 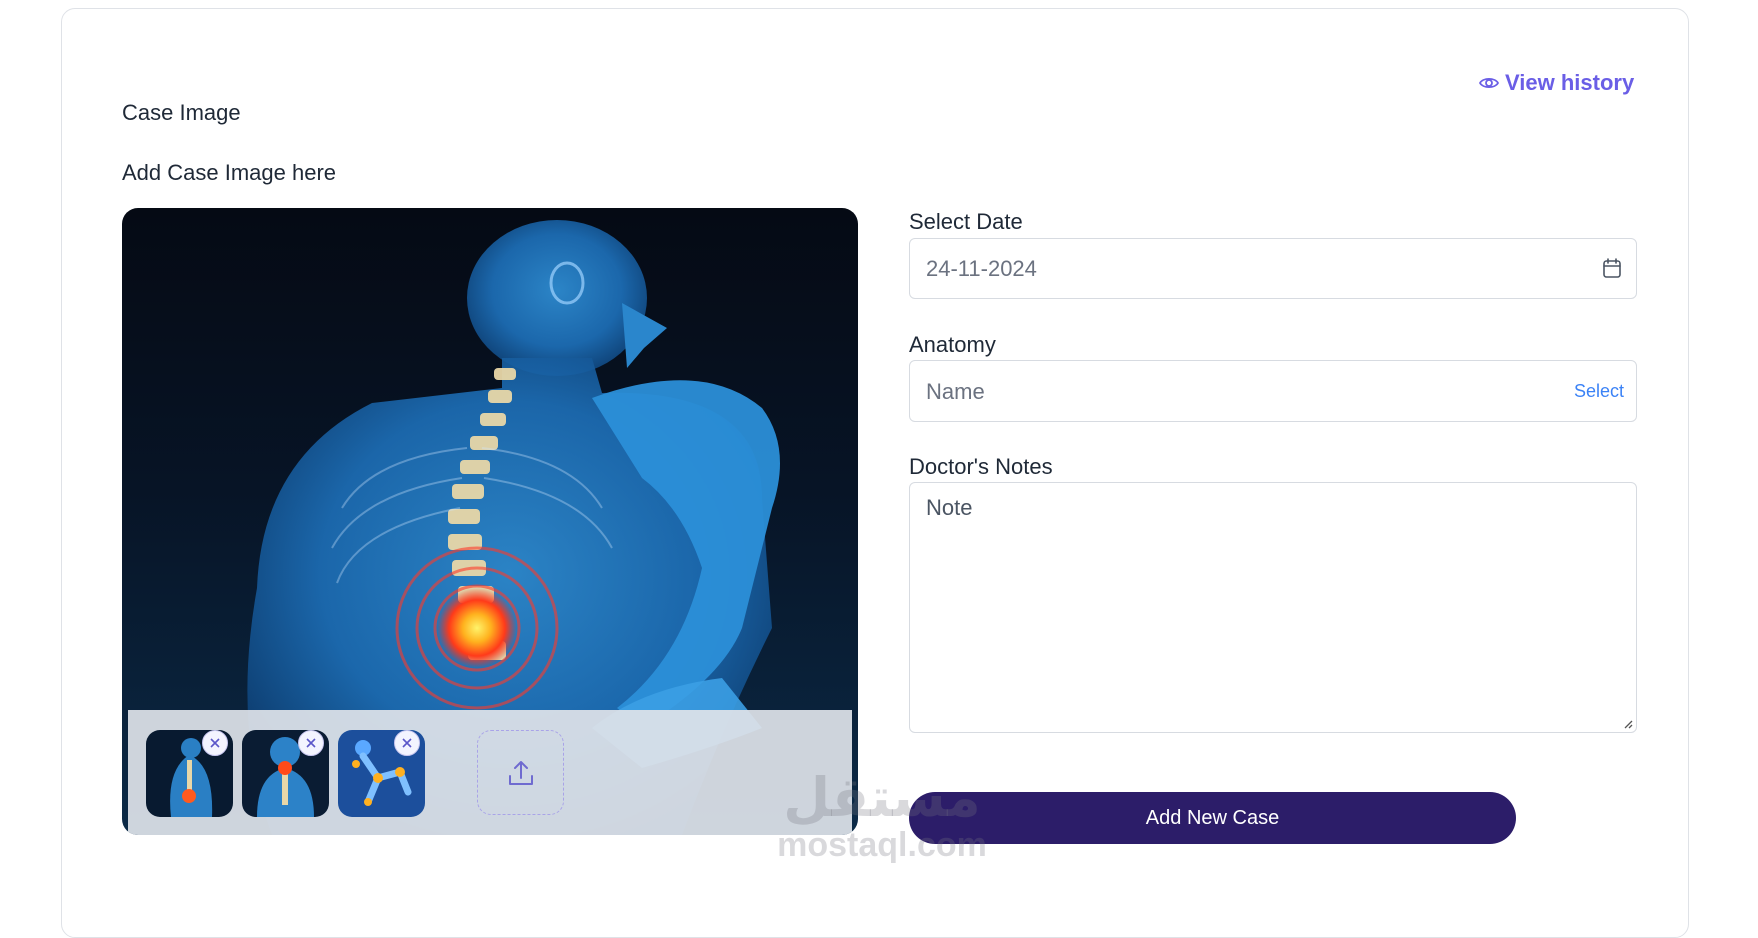 I want to click on remove-thumbnail-1-button, so click(x=215, y=743).